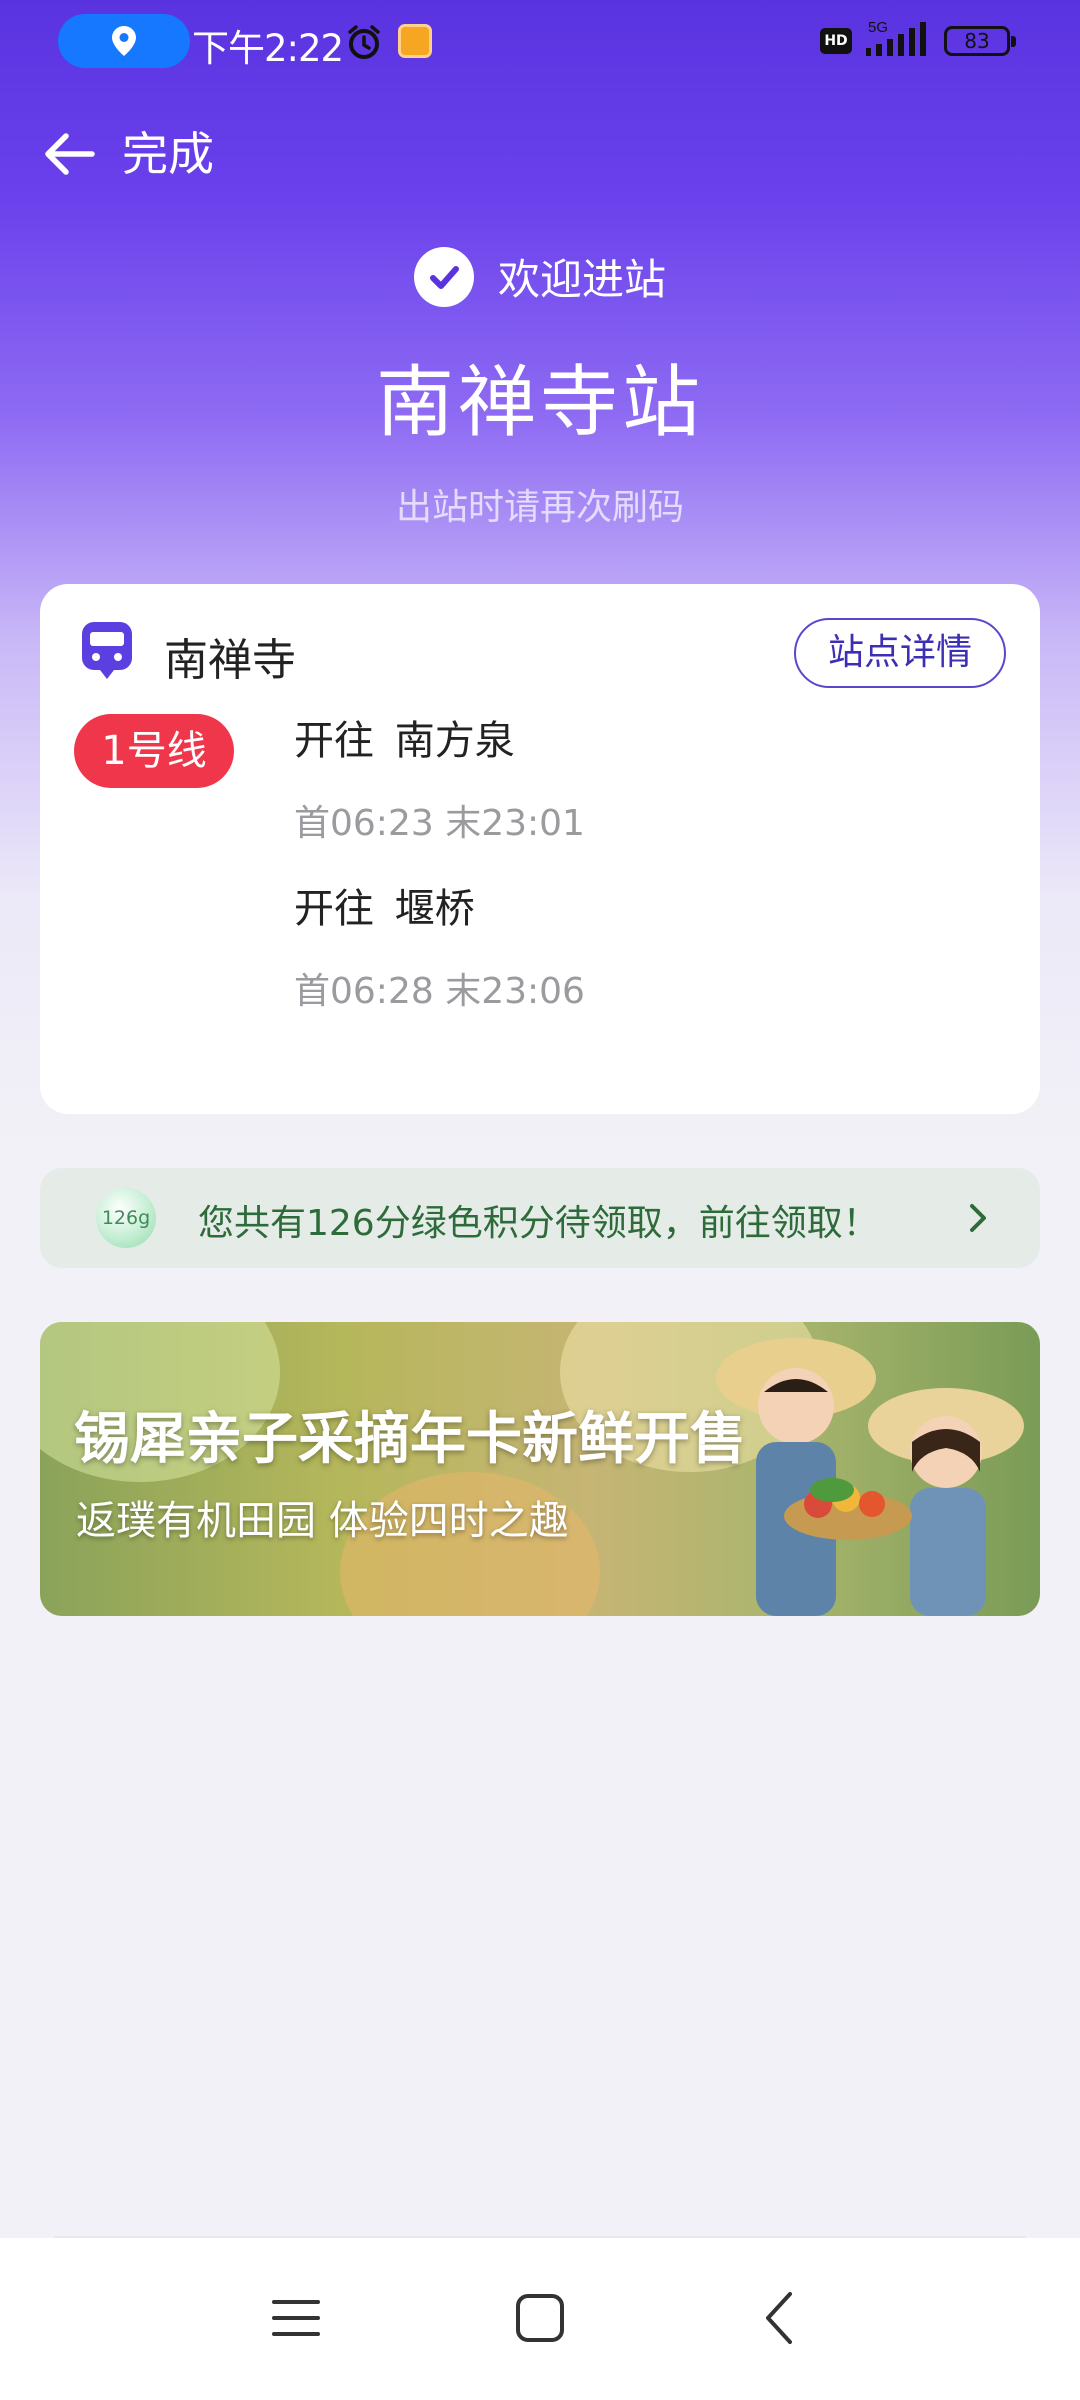  Describe the element at coordinates (70, 154) in the screenshot. I see `arrow-left-icon` at that location.